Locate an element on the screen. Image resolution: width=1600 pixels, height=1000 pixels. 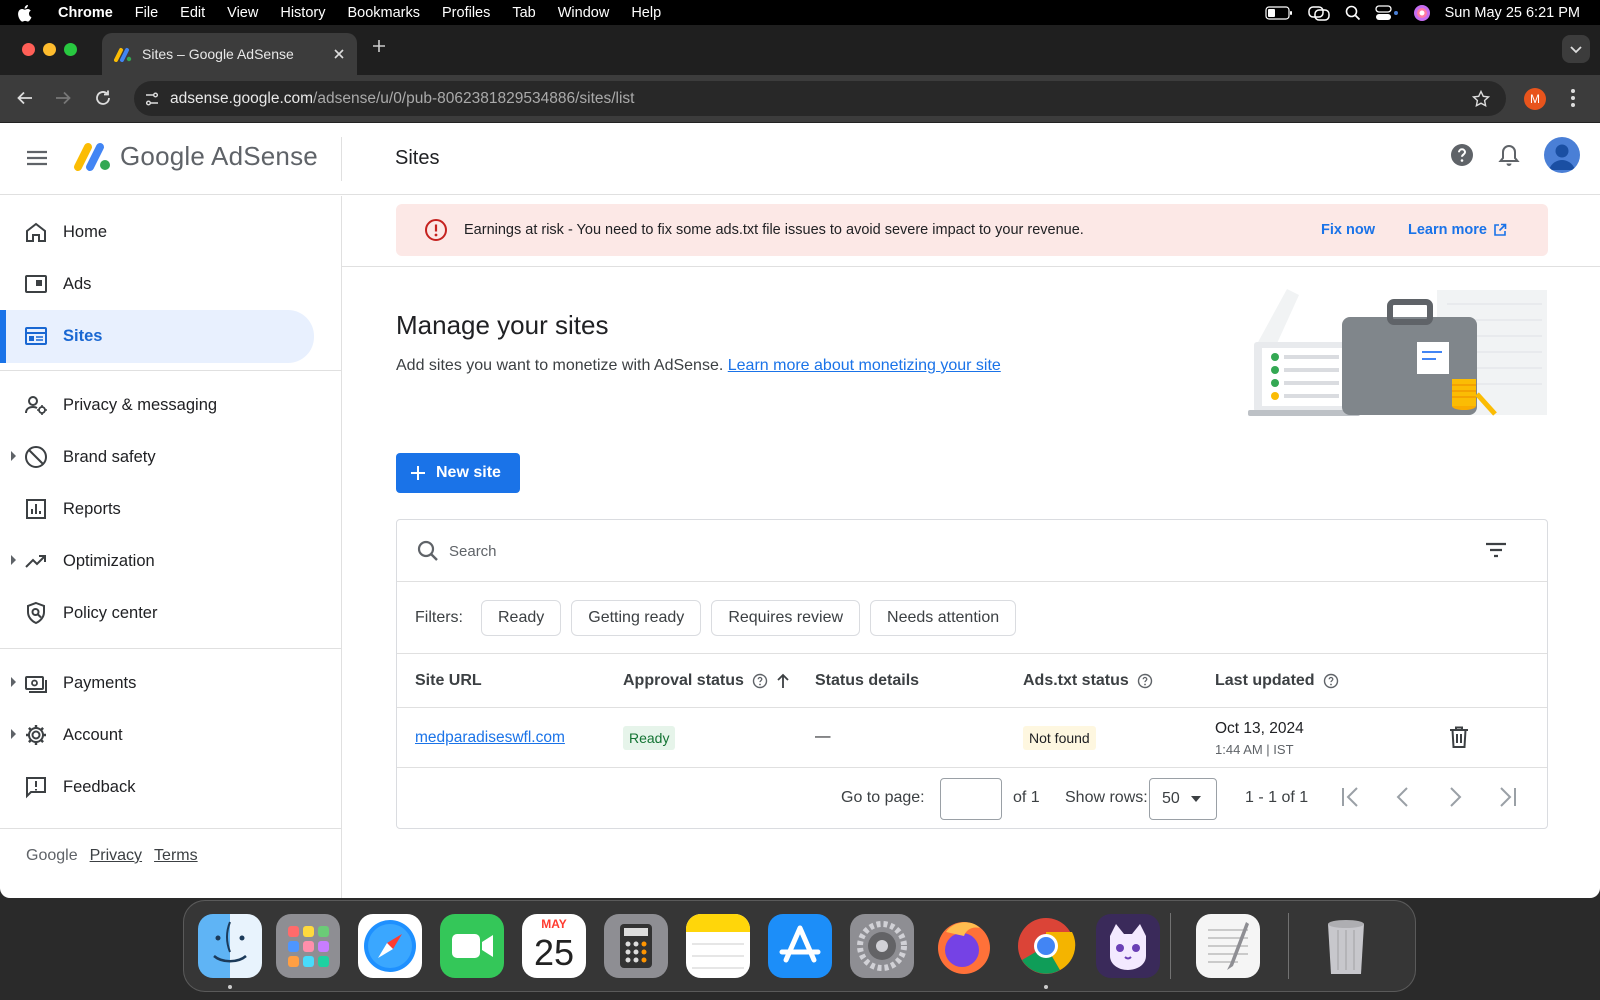
go-to-page-input is located at coordinates (971, 799).